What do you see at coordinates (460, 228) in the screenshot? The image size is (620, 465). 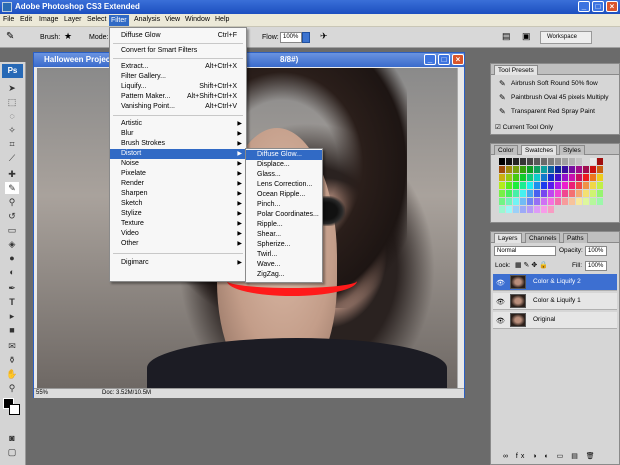 I see `vertical-scrollbar` at bounding box center [460, 228].